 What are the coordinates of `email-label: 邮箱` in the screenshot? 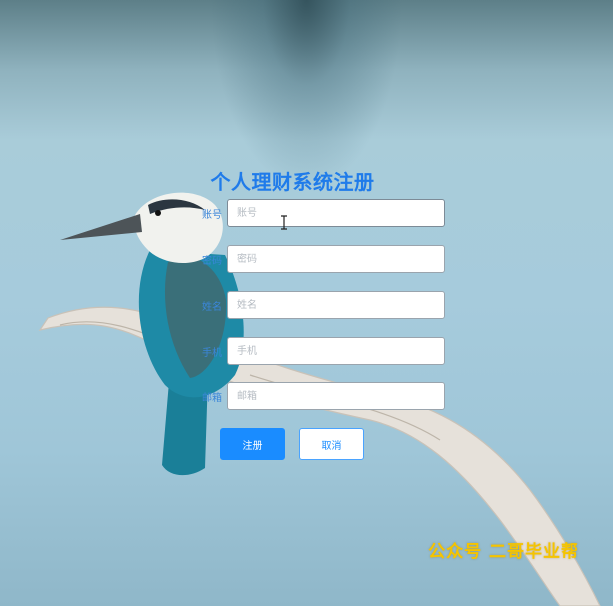 It's located at (212, 398).